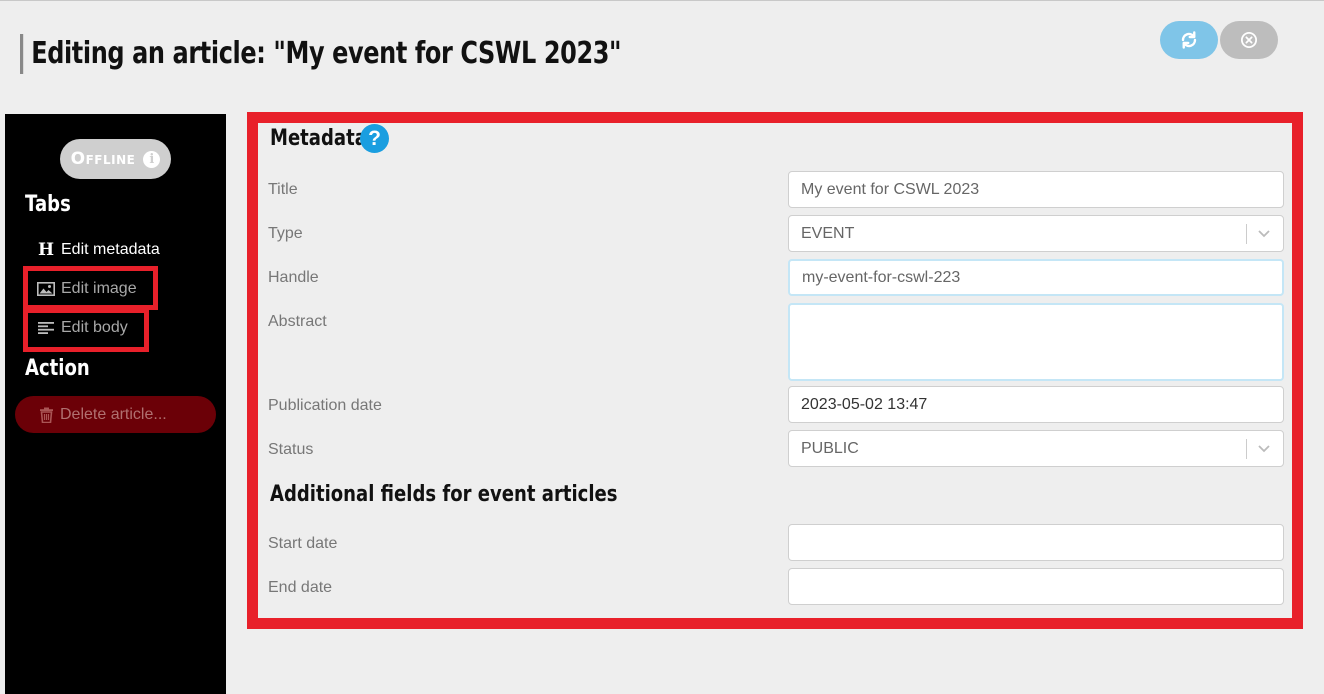 This screenshot has height=694, width=1324. I want to click on help-icon: ?, so click(374, 138).